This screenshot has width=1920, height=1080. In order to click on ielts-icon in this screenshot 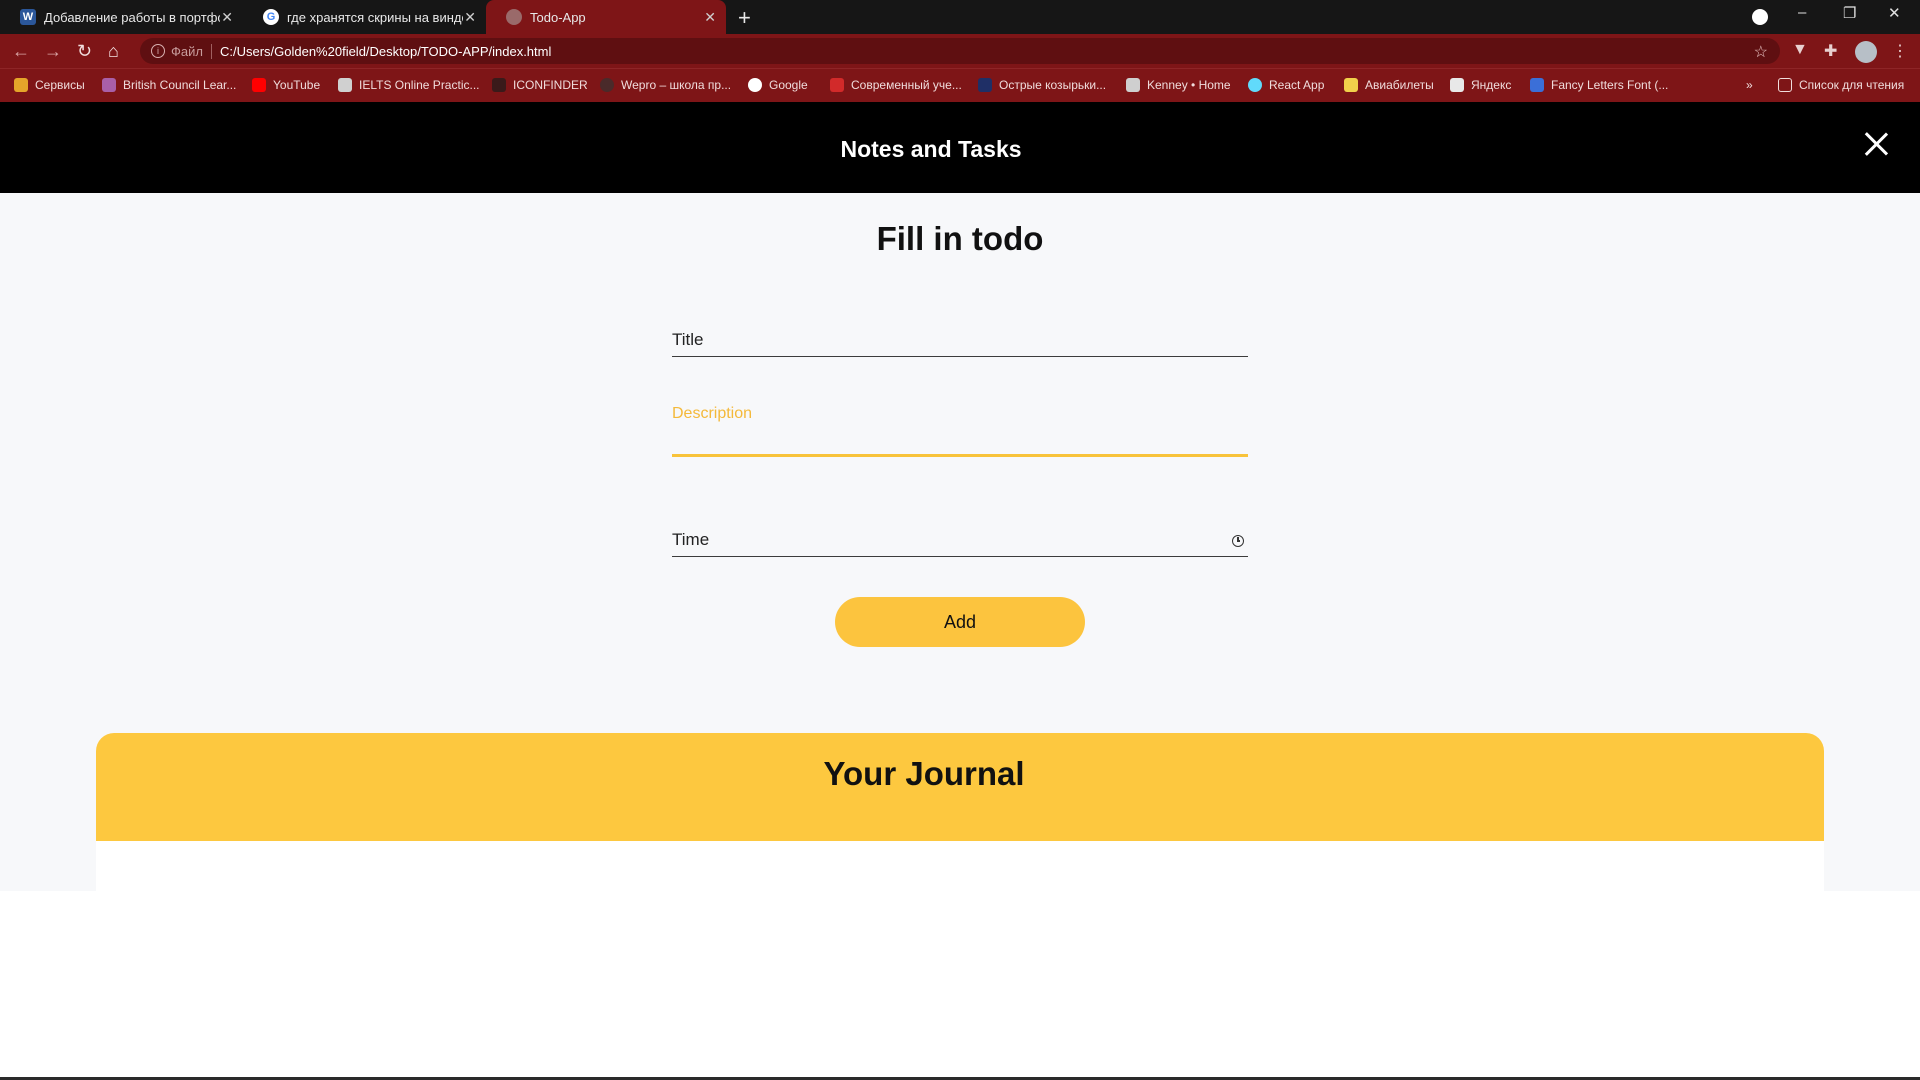, I will do `click(345, 85)`.